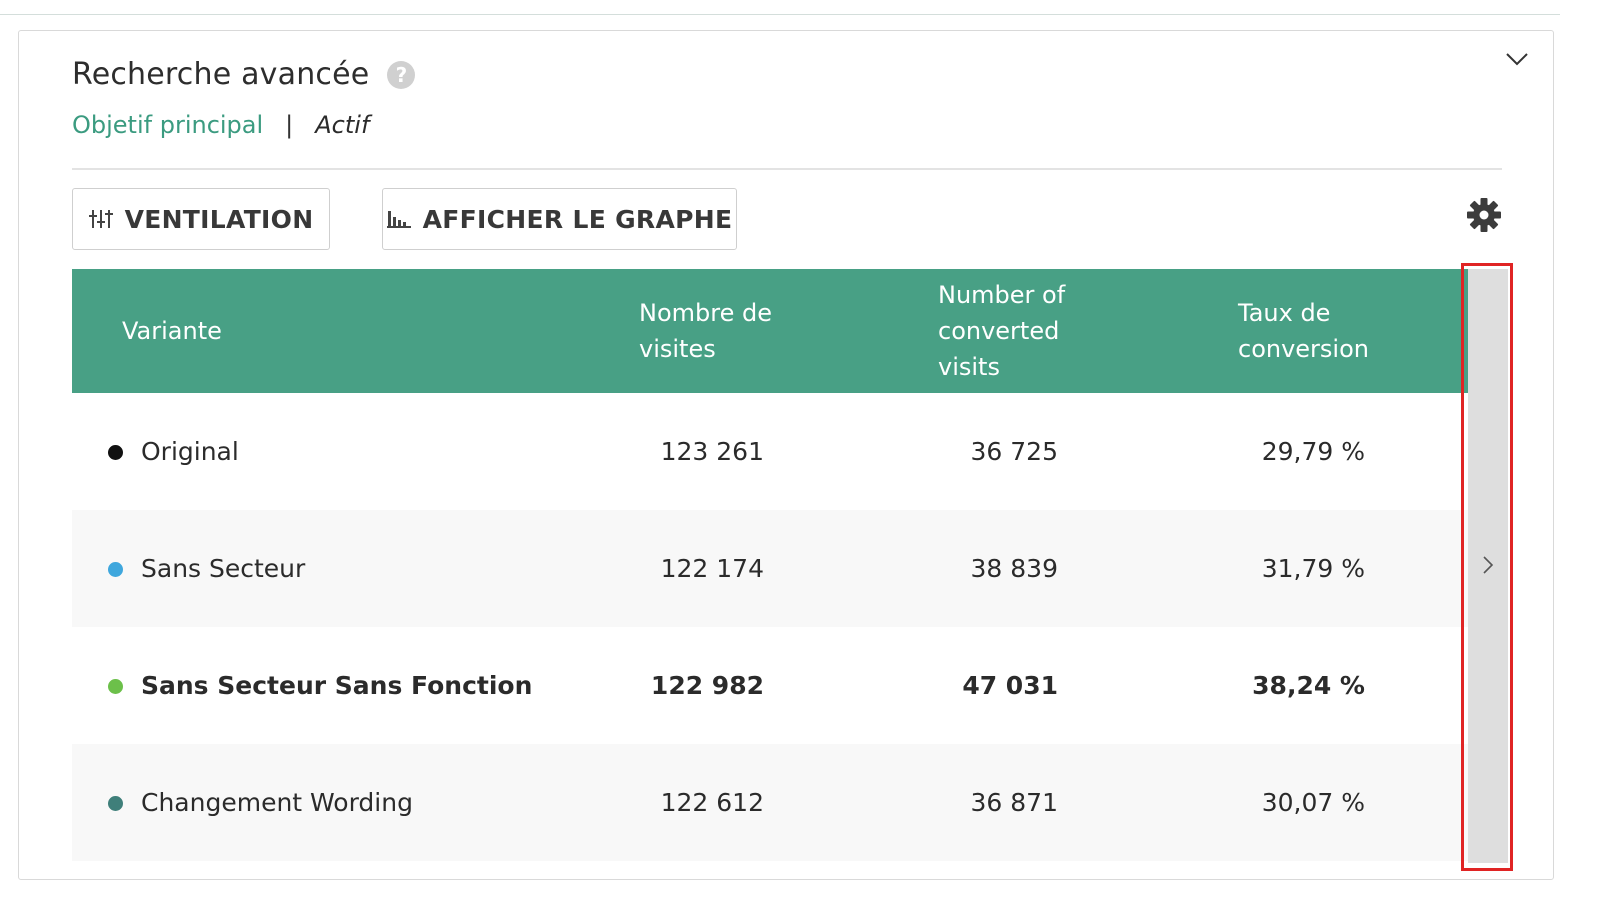 The height and width of the screenshot is (914, 1600). What do you see at coordinates (1313, 802) in the screenshot?
I see `rate-value: 30,07 %` at bounding box center [1313, 802].